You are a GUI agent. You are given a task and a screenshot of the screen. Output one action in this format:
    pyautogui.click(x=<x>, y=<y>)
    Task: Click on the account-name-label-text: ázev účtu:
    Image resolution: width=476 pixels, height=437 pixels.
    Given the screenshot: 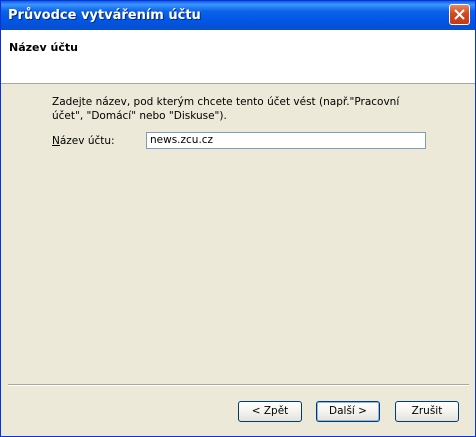 What is the action you would take?
    pyautogui.click(x=87, y=141)
    